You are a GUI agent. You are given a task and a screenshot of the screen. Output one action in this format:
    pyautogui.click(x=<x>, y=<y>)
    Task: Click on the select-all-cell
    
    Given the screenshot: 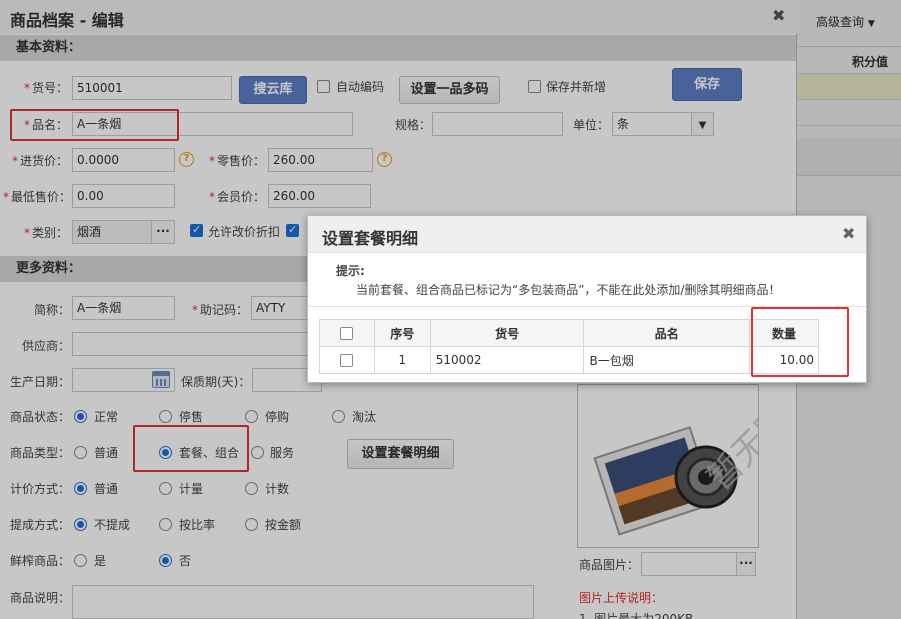 What is the action you would take?
    pyautogui.click(x=347, y=333)
    